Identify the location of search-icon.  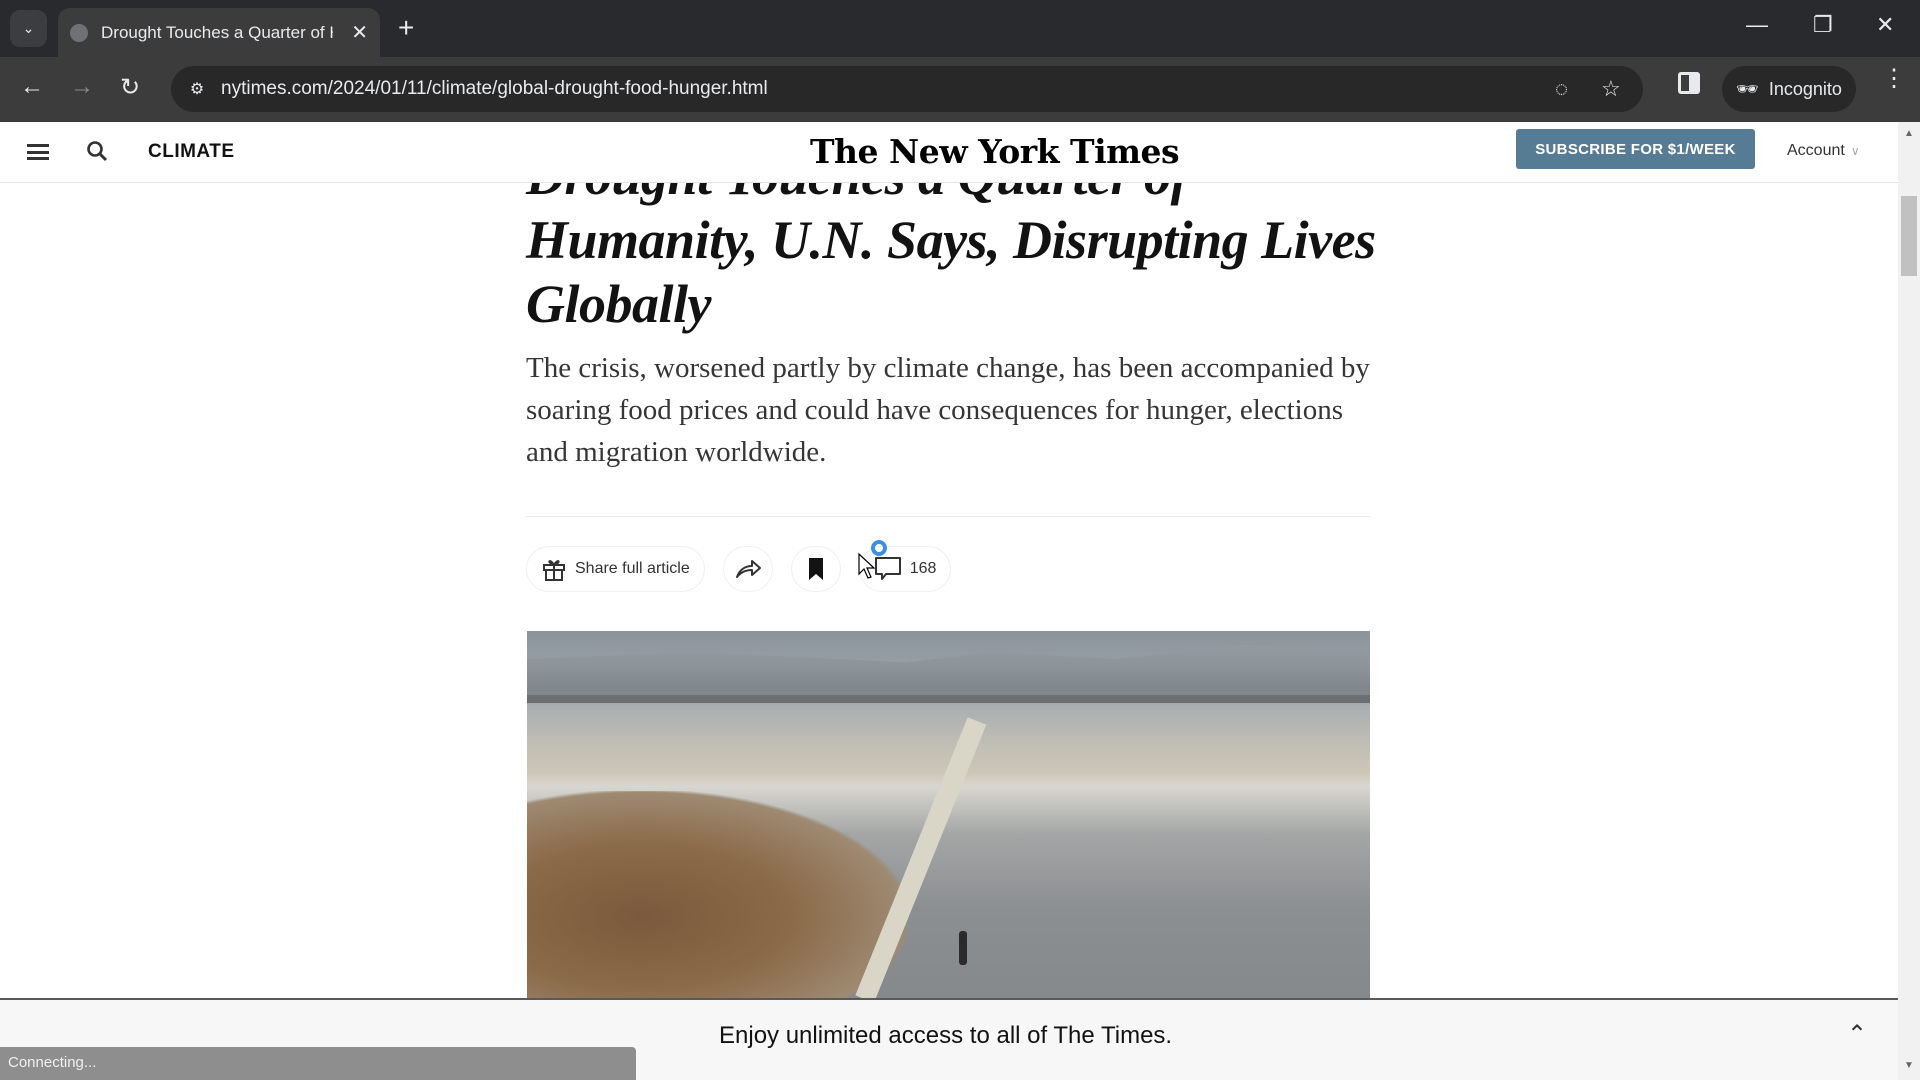
(97, 151).